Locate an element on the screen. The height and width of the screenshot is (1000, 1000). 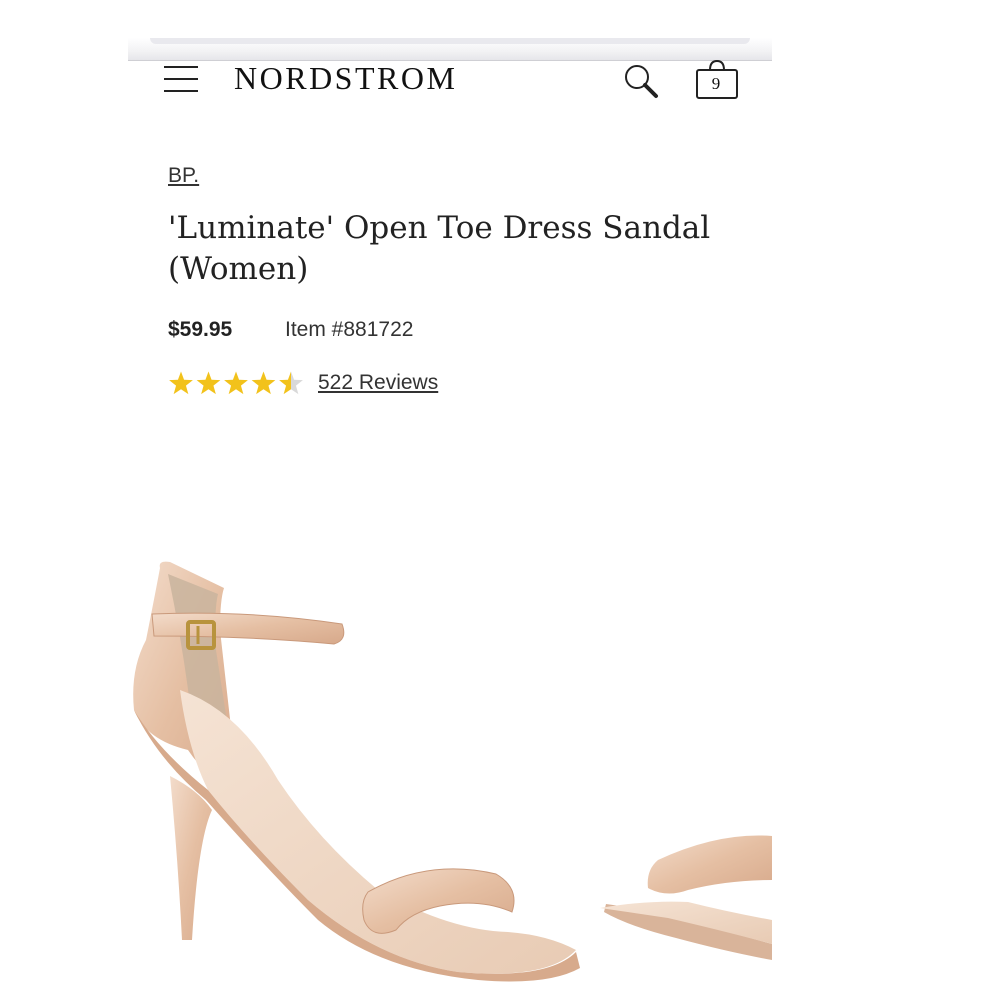
shopping-bag-button: 9 is located at coordinates (717, 80).